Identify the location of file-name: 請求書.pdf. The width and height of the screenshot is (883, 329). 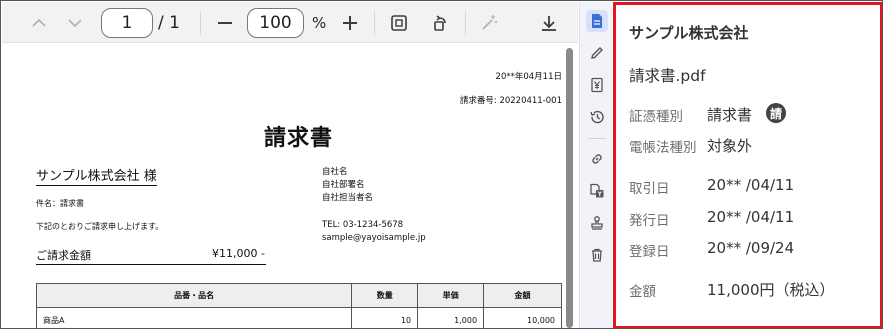
(667, 76).